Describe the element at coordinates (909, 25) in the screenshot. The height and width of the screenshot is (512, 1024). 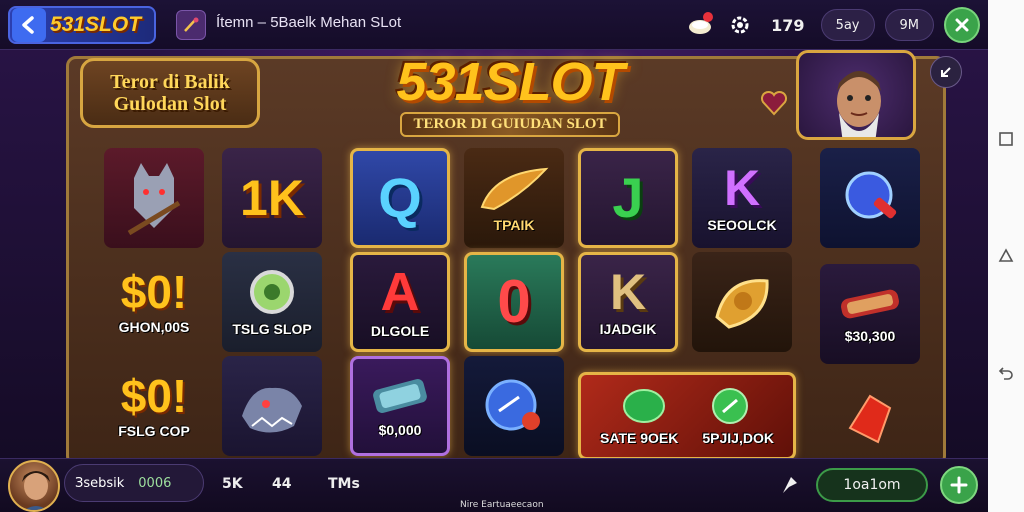
I see `level-pill: 9M` at that location.